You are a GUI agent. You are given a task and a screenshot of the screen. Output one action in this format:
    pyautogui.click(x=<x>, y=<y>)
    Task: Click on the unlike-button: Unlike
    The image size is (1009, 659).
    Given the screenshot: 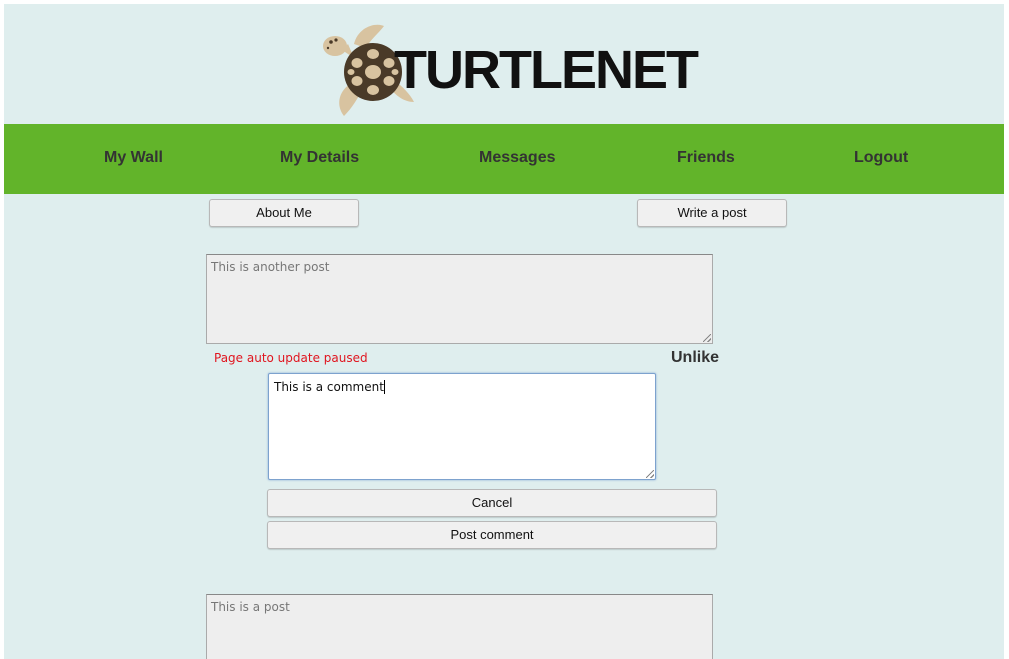 What is the action you would take?
    pyautogui.click(x=695, y=358)
    